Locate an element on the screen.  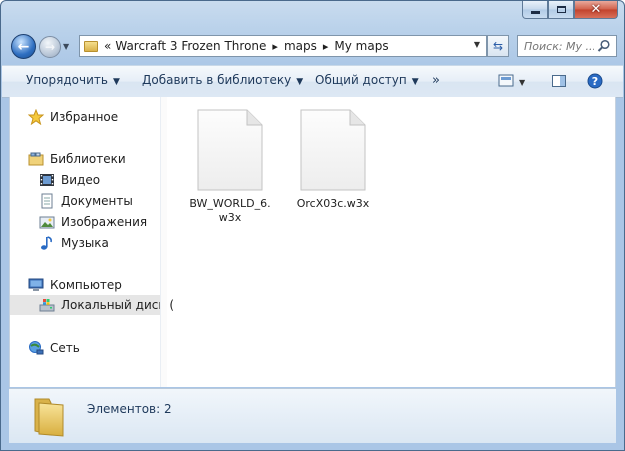
close-button: ✕ is located at coordinates (596, 10).